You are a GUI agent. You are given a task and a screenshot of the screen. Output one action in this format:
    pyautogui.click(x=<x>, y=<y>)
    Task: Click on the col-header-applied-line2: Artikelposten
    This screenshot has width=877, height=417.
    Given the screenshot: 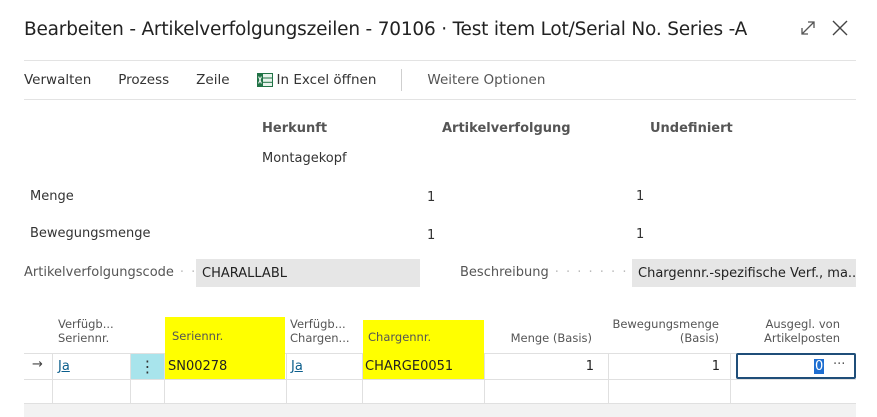 What is the action you would take?
    pyautogui.click(x=801, y=338)
    